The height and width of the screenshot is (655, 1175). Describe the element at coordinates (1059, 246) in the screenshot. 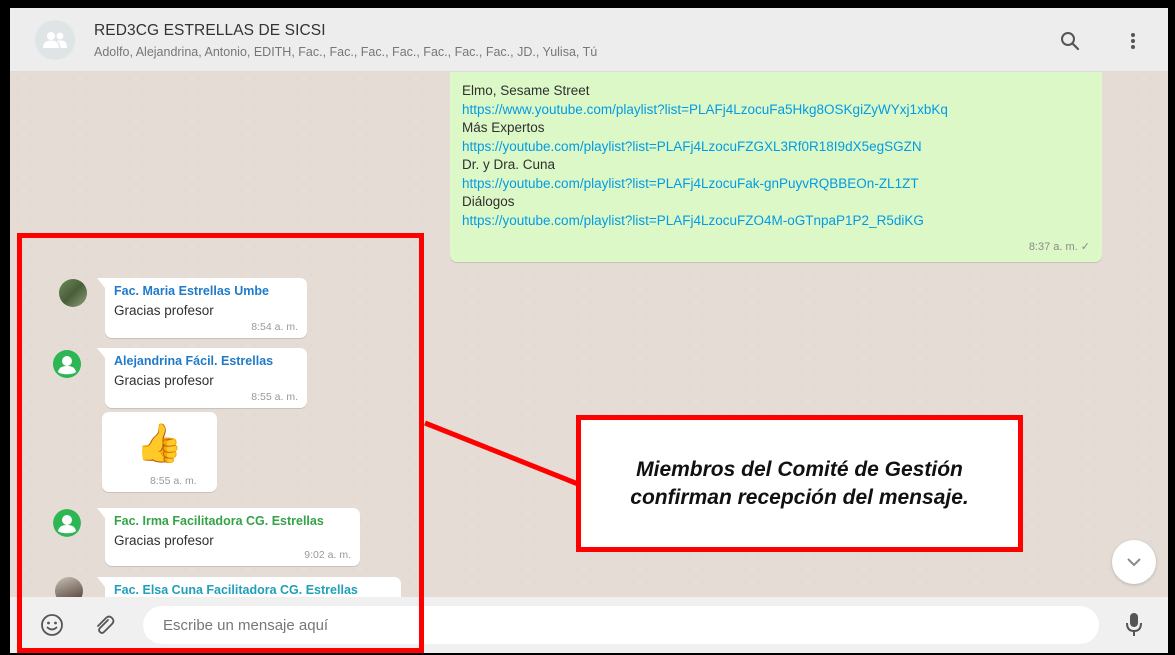

I see `message-time: 8:37 a. m. ✓` at that location.